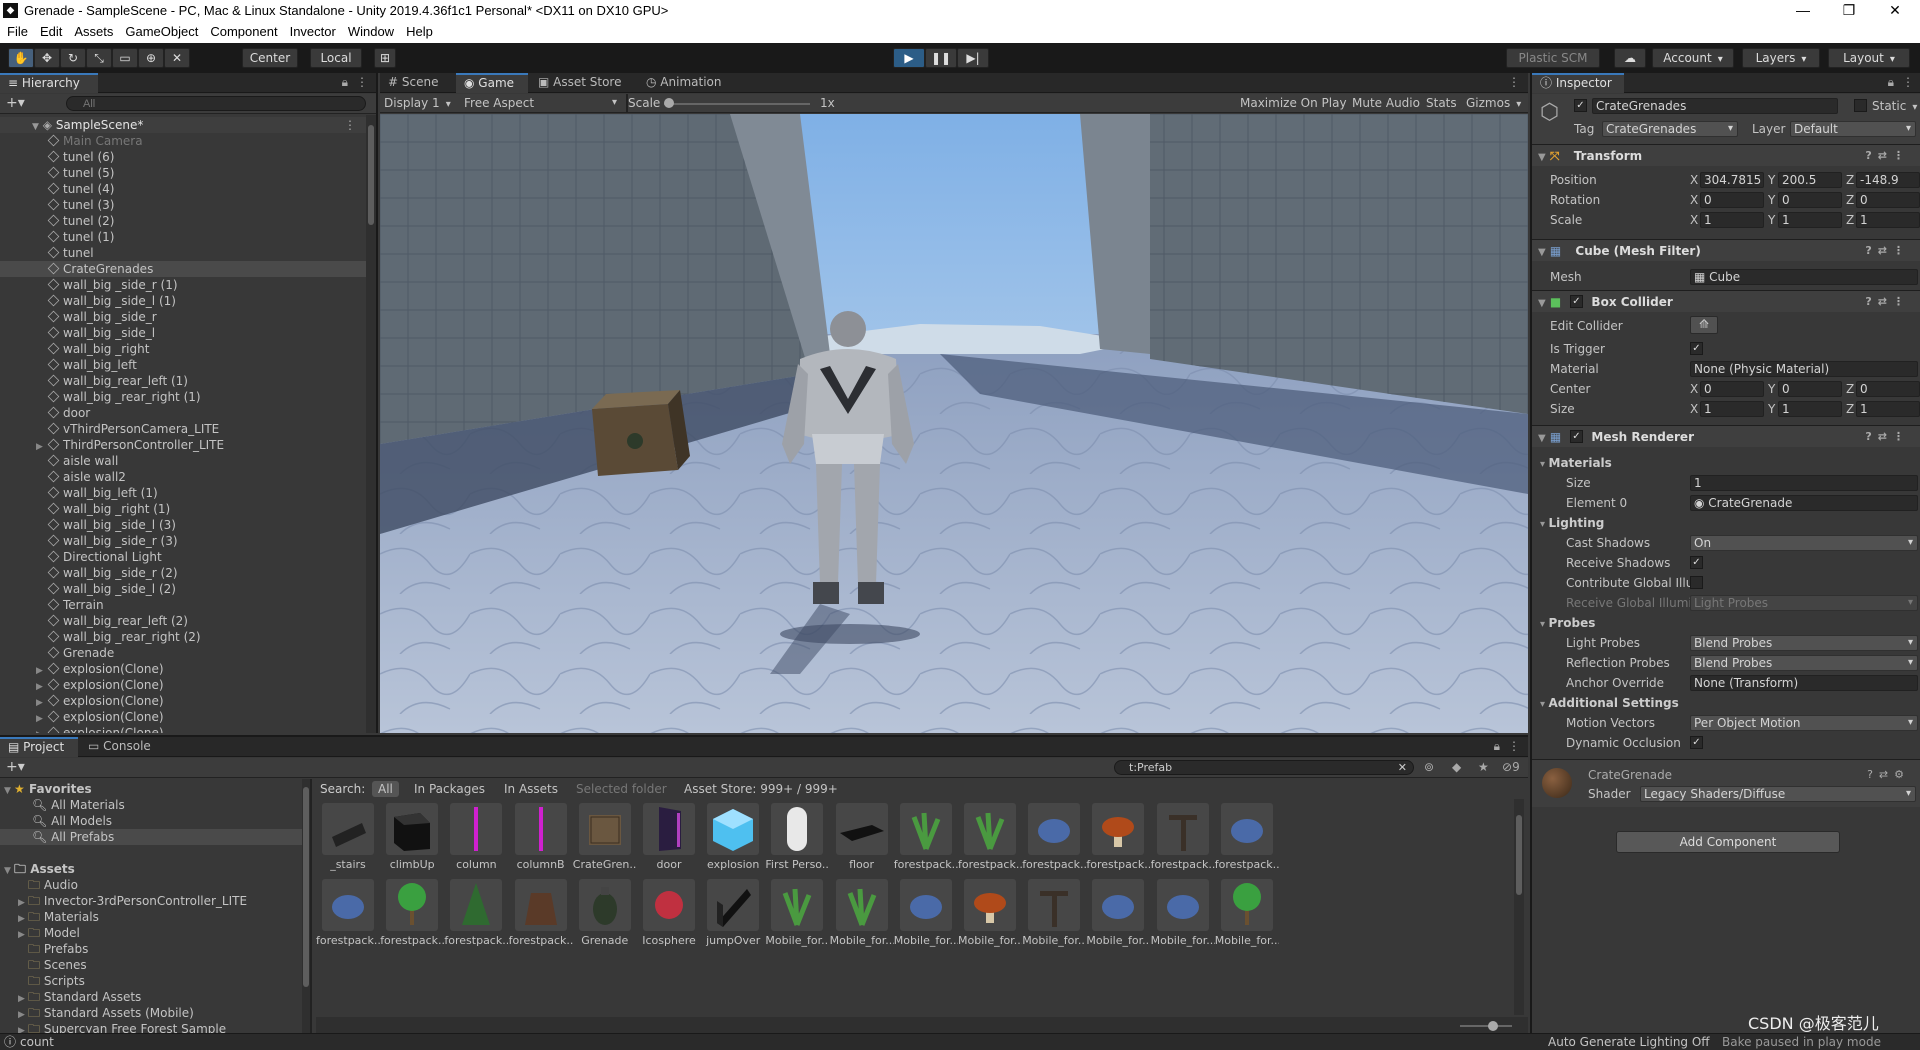 The image size is (1920, 1050). What do you see at coordinates (1732, 180) in the screenshot?
I see `position-x-field: 304.7815` at bounding box center [1732, 180].